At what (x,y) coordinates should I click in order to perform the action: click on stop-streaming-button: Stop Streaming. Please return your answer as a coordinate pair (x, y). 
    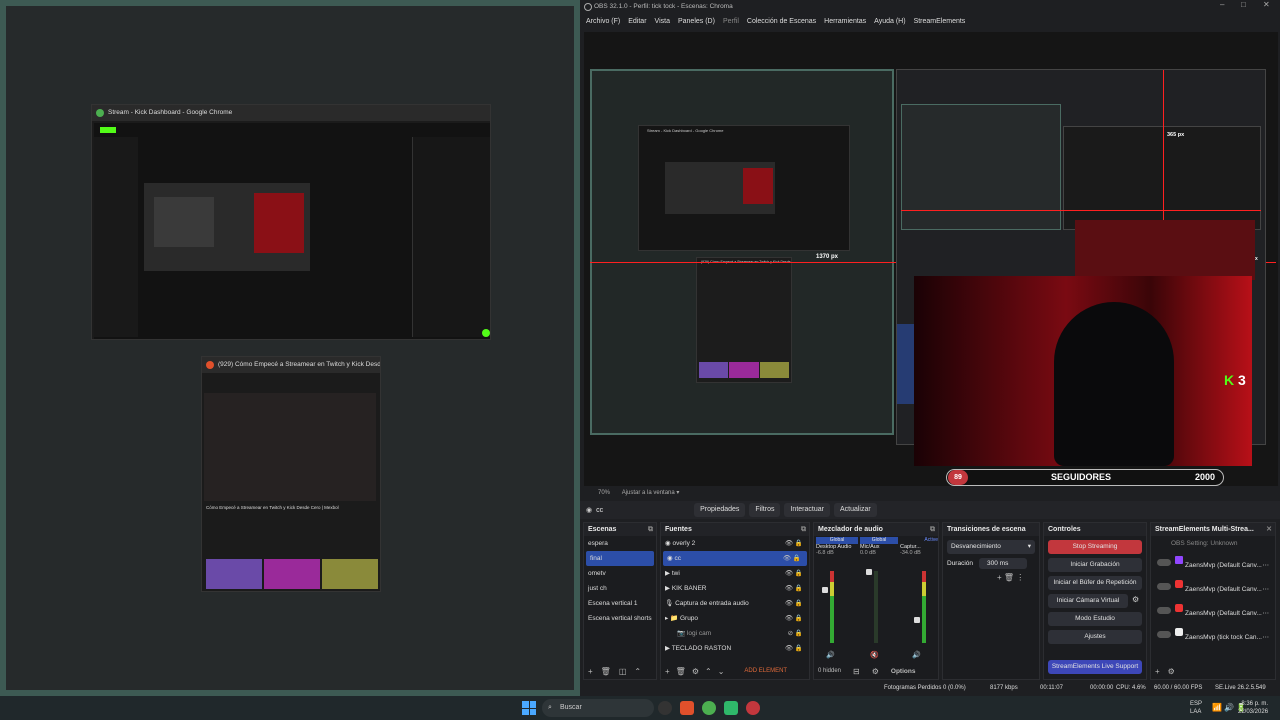
    Looking at the image, I should click on (1095, 547).